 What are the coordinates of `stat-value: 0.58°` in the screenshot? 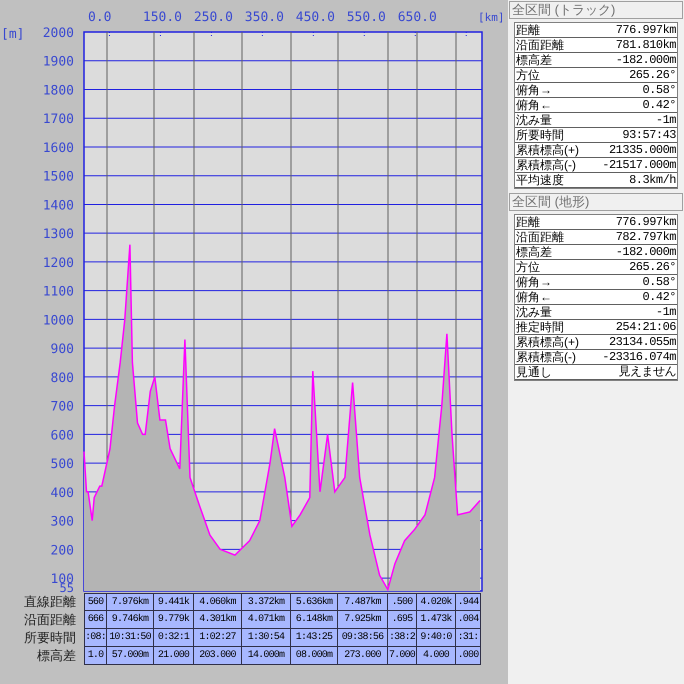 It's located at (659, 90).